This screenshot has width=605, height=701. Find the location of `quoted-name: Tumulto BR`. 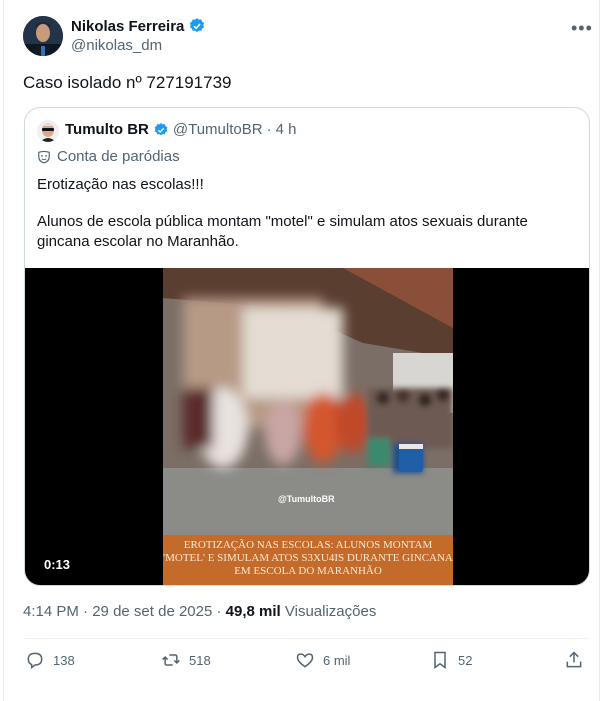

quoted-name: Tumulto BR is located at coordinates (107, 129).